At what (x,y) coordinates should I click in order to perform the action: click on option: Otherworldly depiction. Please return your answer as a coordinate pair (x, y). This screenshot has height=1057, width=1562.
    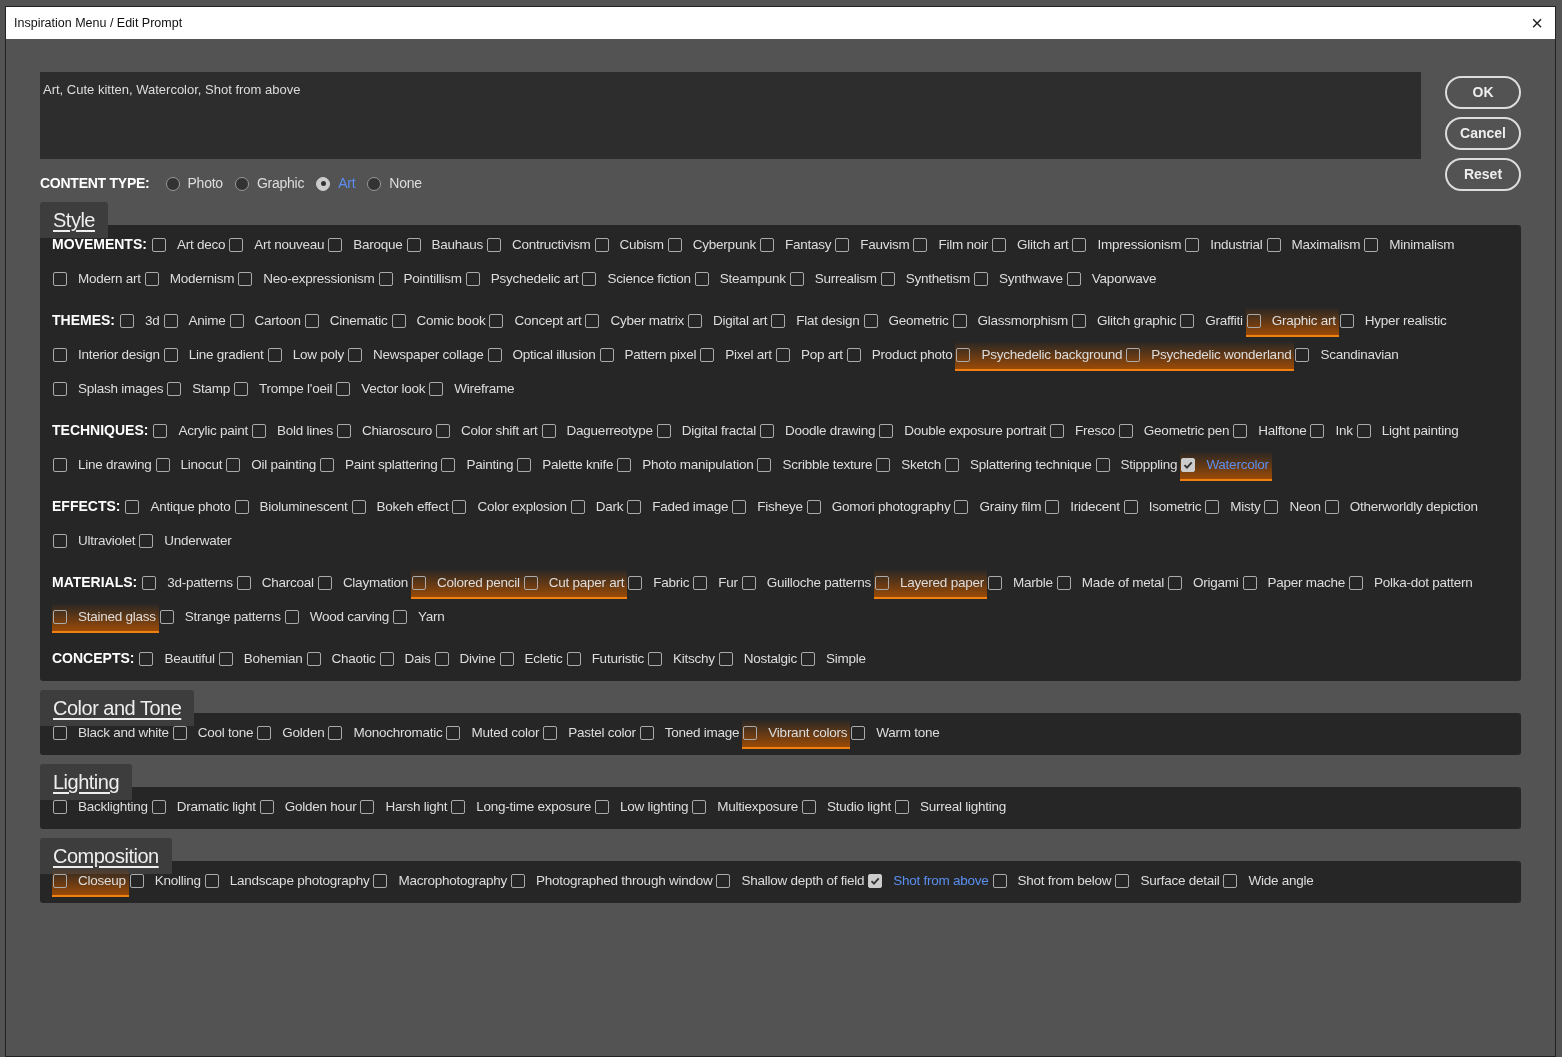
    Looking at the image, I should click on (1402, 508).